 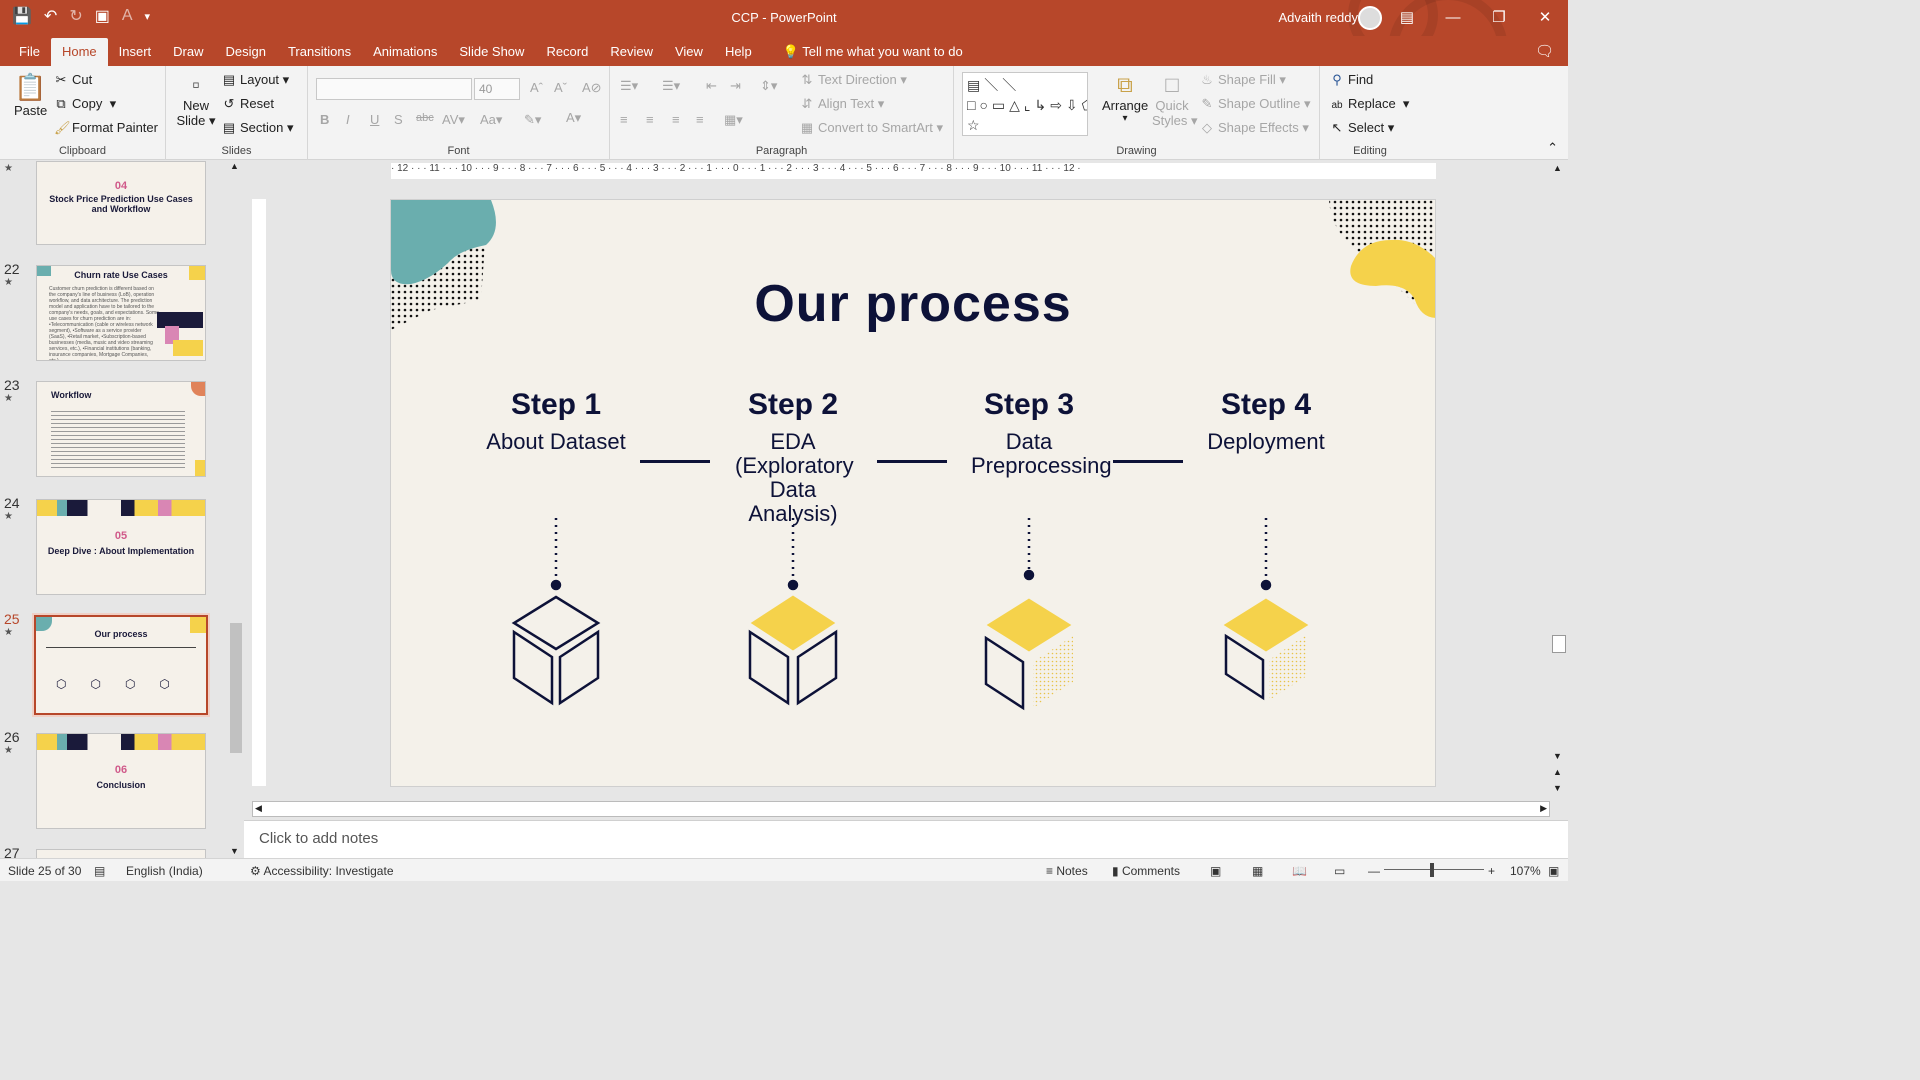 I want to click on slide-thumb-24: 05 Deep Dive : About Implementation, so click(x=121, y=547).